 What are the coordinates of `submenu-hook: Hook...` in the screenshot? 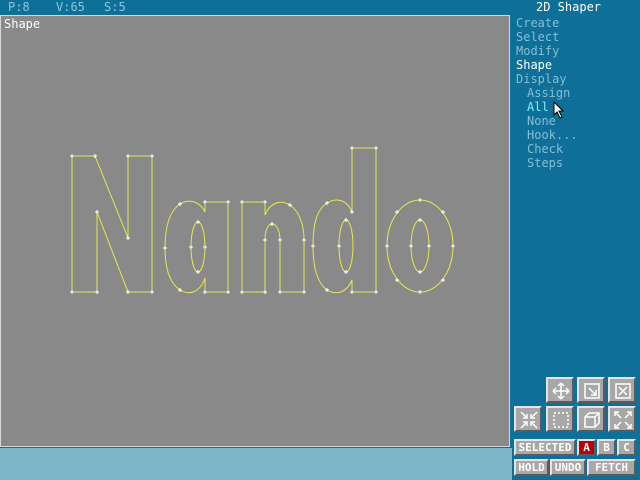 It's located at (552, 135).